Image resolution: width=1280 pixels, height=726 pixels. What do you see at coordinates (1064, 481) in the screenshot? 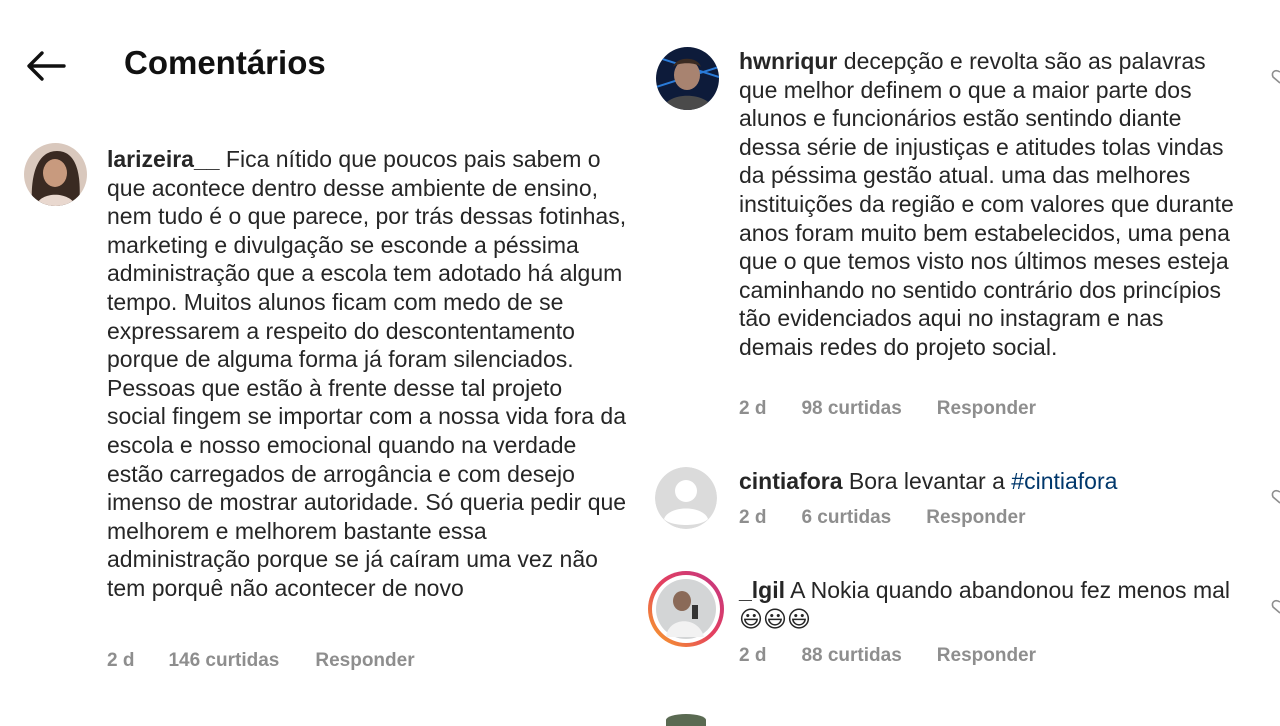
I see `hashtag-link: #cintiafora` at bounding box center [1064, 481].